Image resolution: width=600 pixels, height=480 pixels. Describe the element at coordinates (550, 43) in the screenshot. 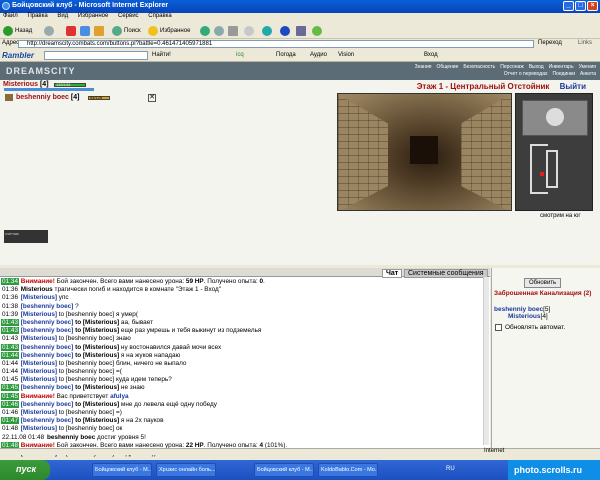

I see `go-button: Переход` at that location.